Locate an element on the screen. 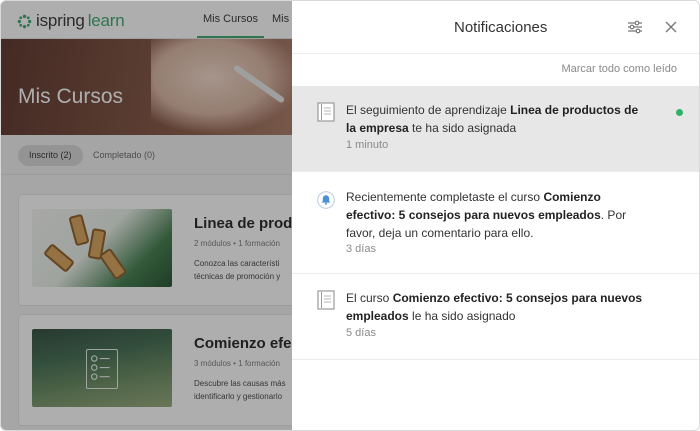 The image size is (700, 431). bell-icon is located at coordinates (326, 200).